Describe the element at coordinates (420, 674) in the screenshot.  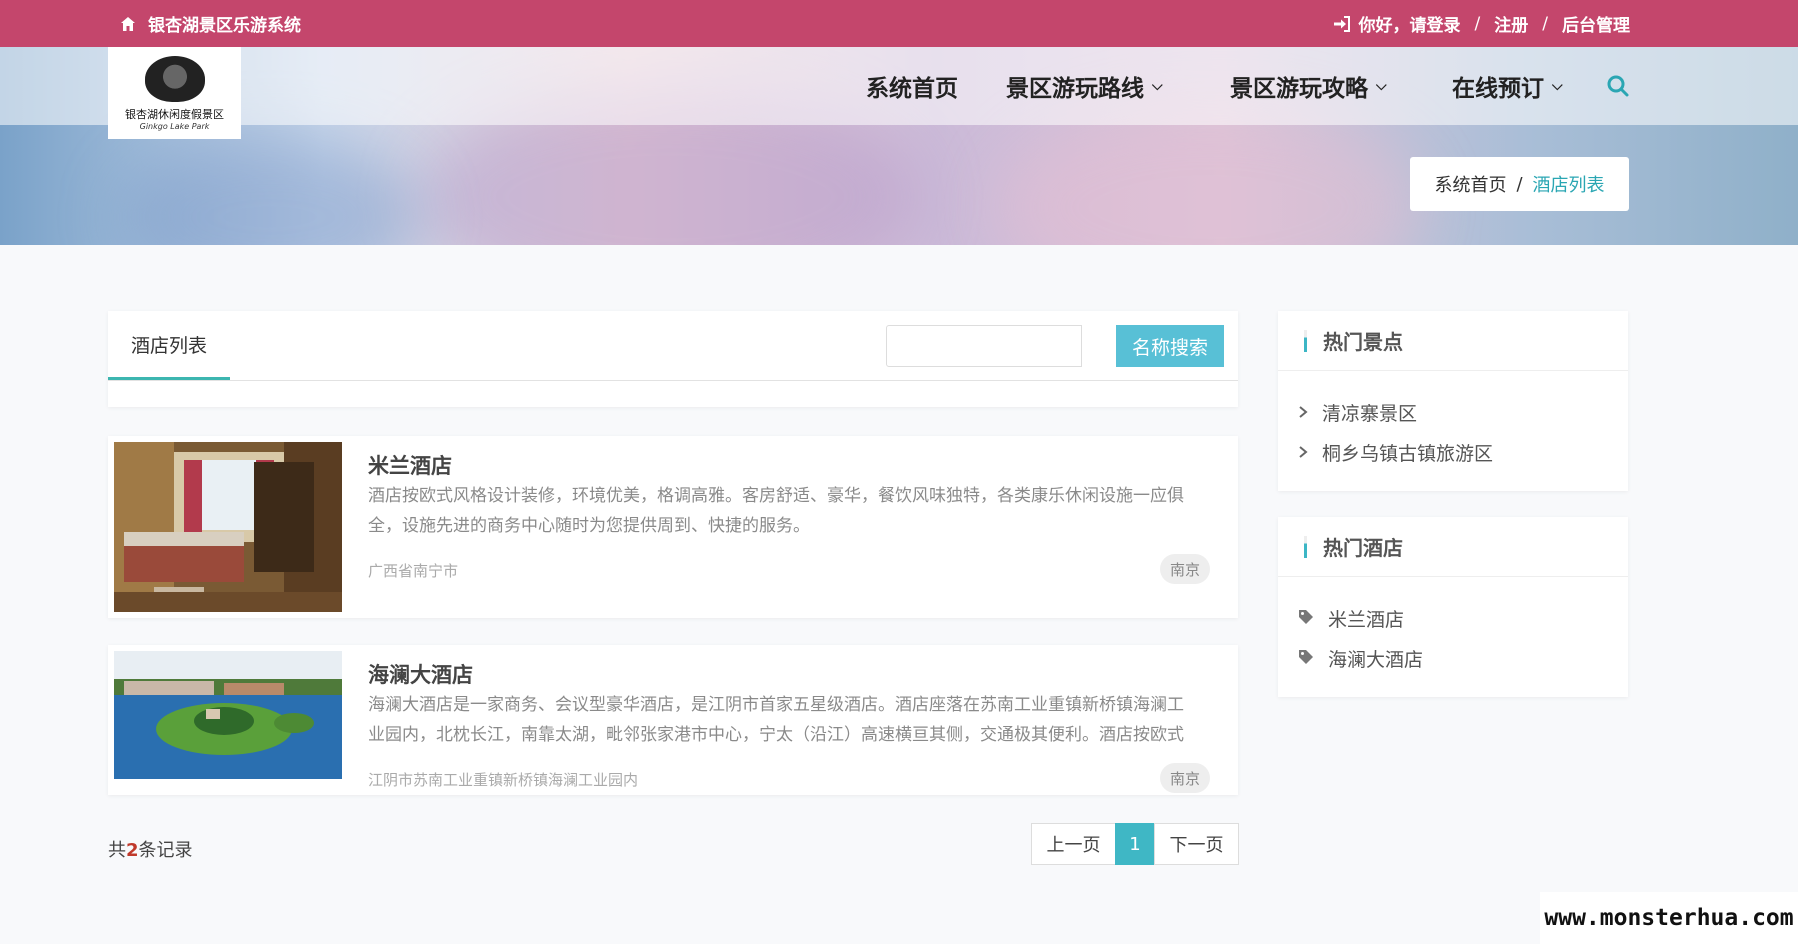
I see `hotel-name: 海澜大酒店` at that location.